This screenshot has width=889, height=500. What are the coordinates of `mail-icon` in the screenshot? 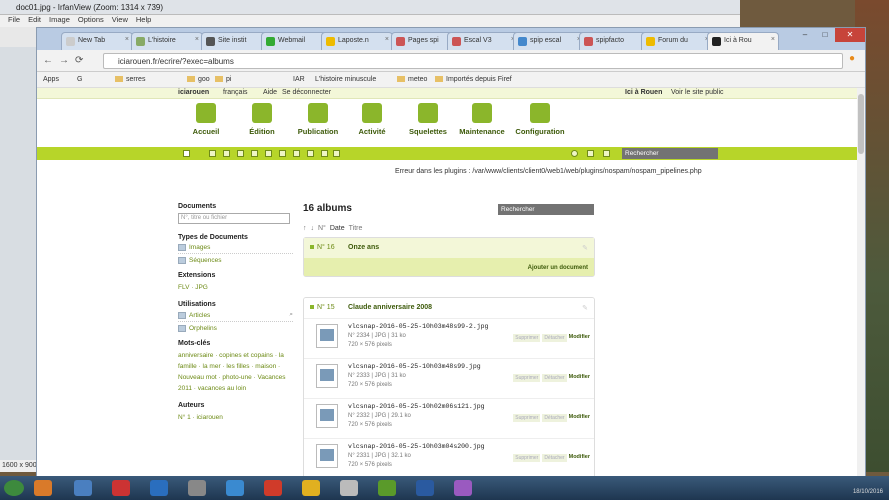 It's located at (590, 153).